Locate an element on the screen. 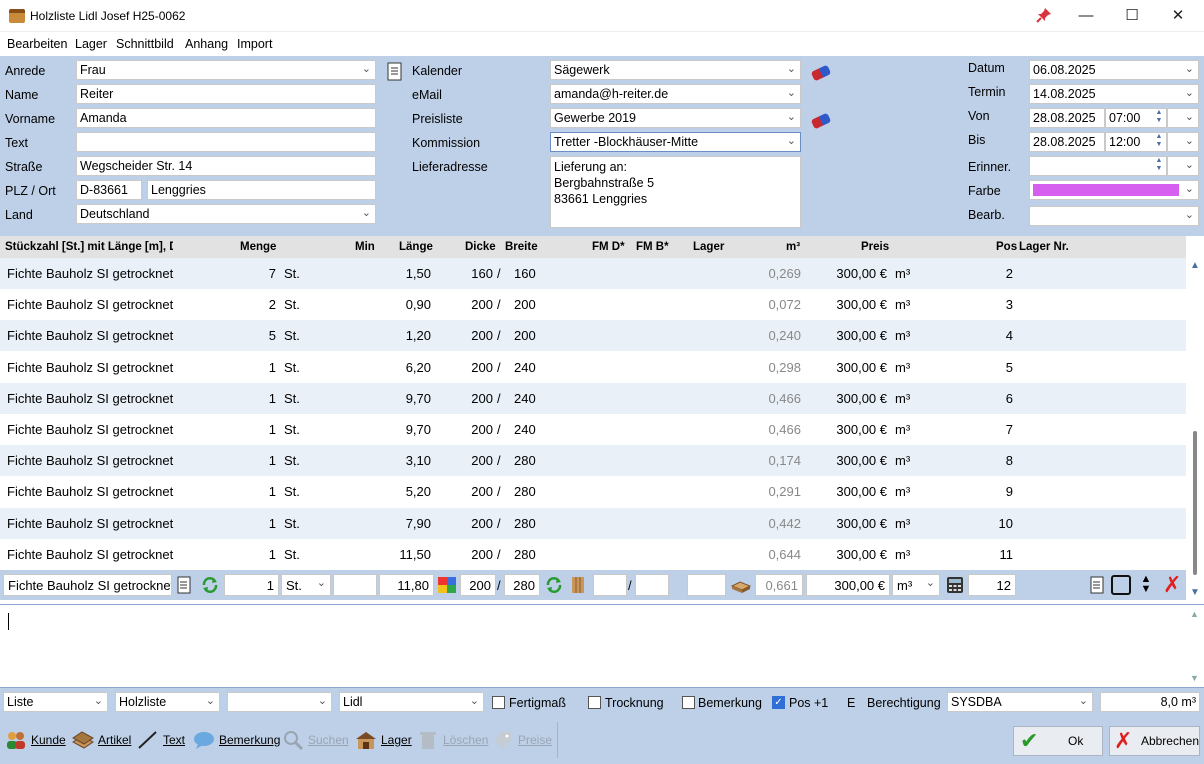  text-button: Text is located at coordinates (161, 740).